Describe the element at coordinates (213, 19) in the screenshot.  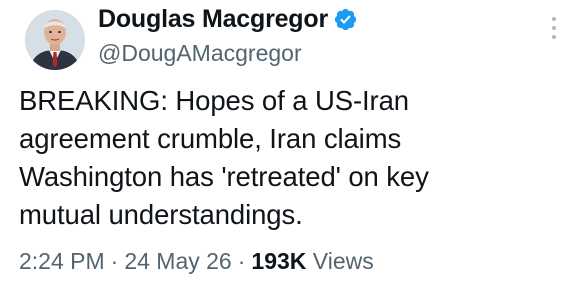
I see `author-display-name: Douglas Macgregor` at that location.